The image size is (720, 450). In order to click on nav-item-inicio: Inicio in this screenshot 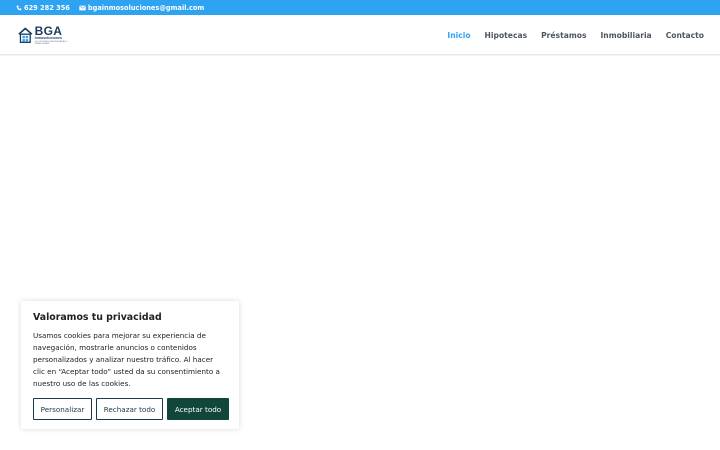, I will do `click(458, 35)`.